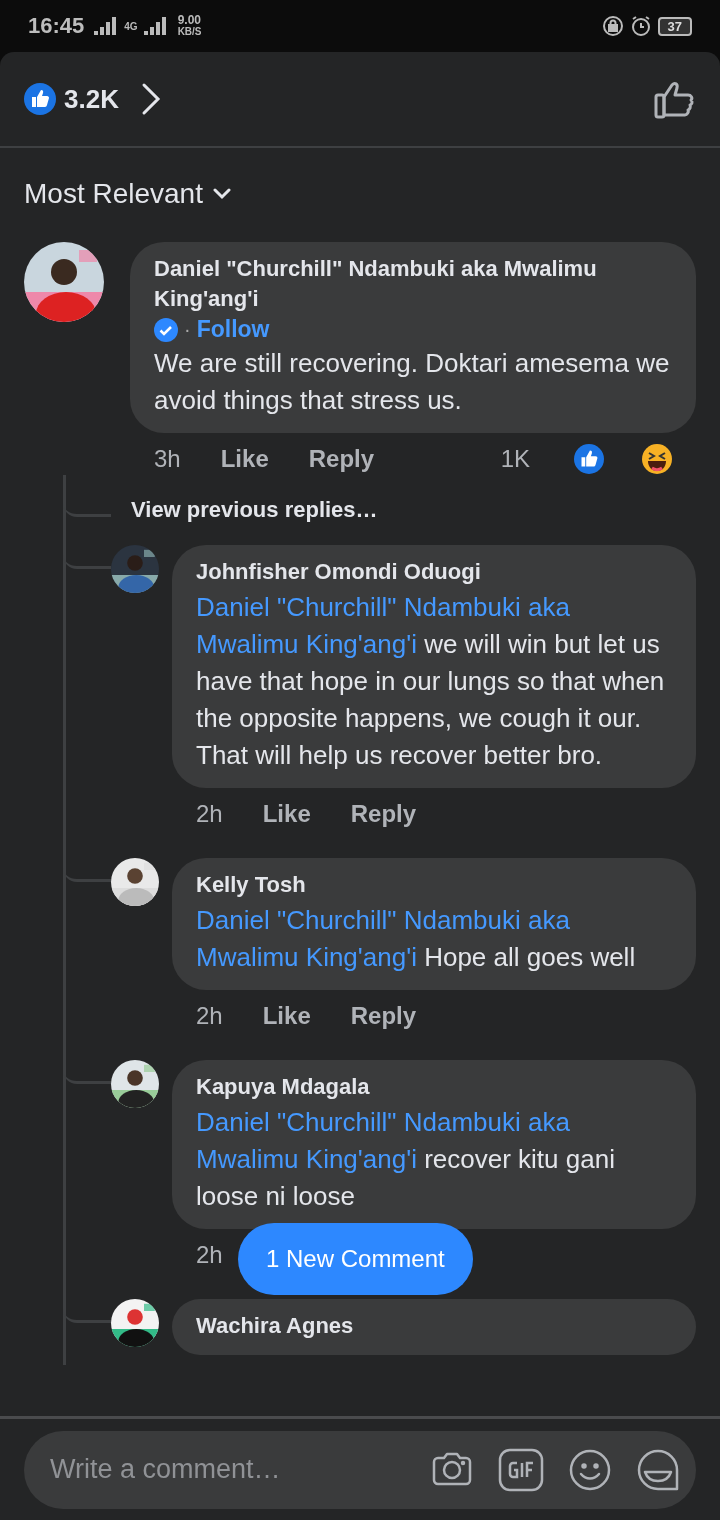 This screenshot has width=720, height=1520. What do you see at coordinates (434, 572) in the screenshot?
I see `author-name: Johnfisher Omondi Oduogi` at bounding box center [434, 572].